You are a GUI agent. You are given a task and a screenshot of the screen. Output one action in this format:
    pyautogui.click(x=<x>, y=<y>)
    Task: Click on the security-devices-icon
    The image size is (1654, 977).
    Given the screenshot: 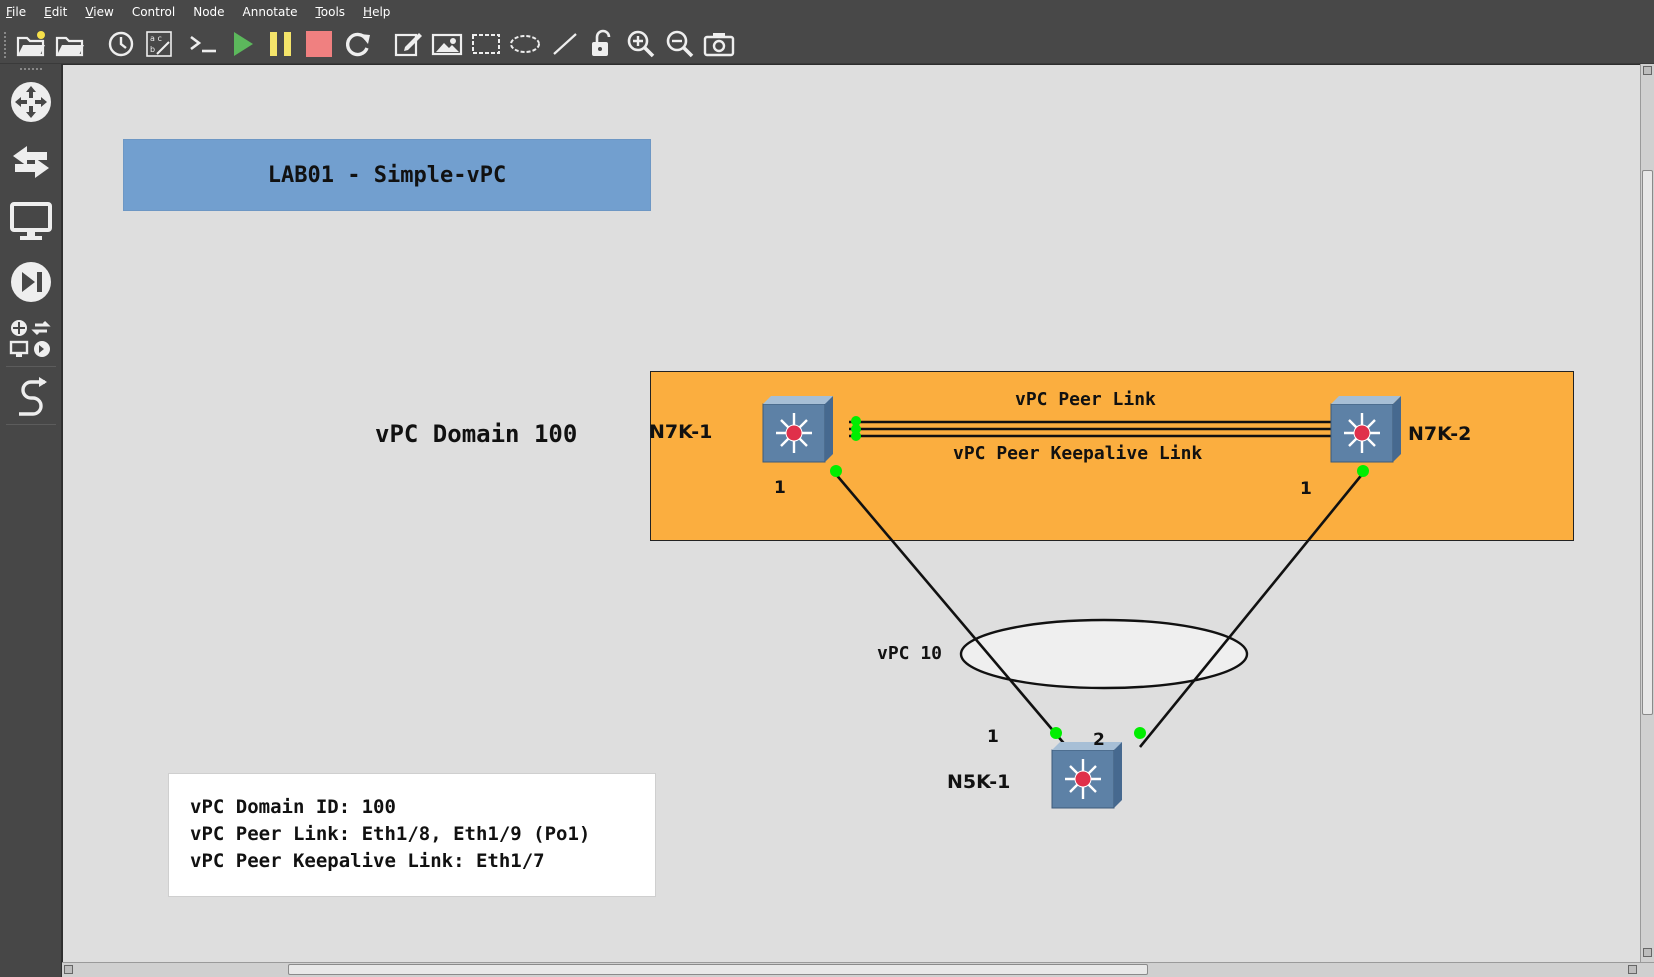 What is the action you would take?
    pyautogui.click(x=31, y=282)
    